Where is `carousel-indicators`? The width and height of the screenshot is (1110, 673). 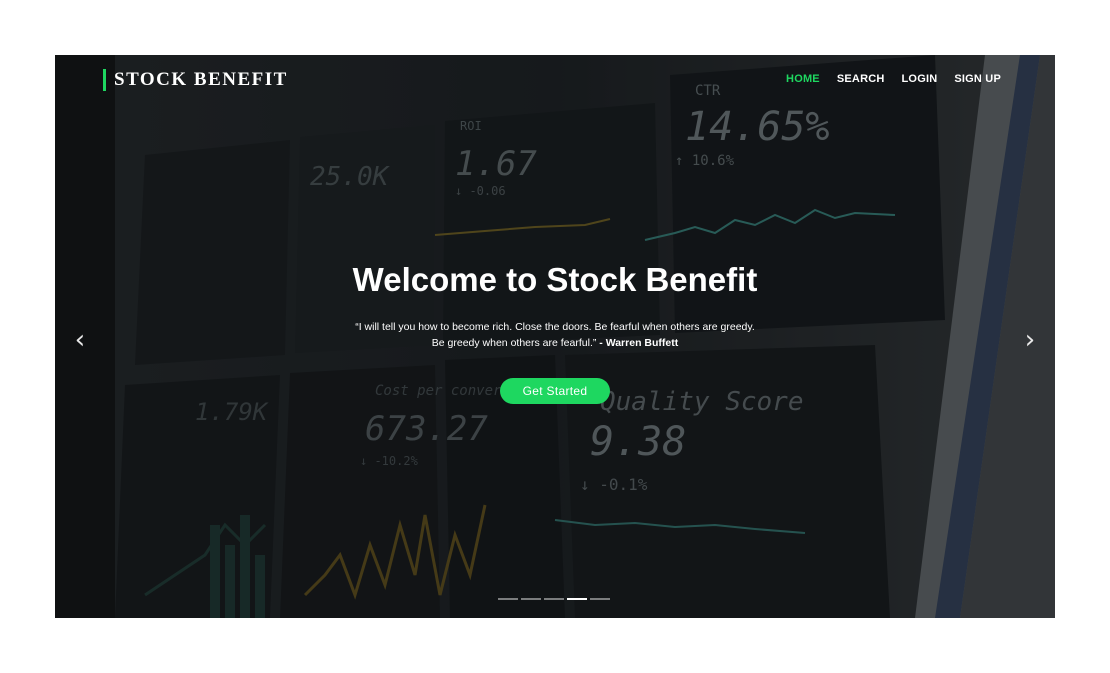
carousel-indicators is located at coordinates (554, 599).